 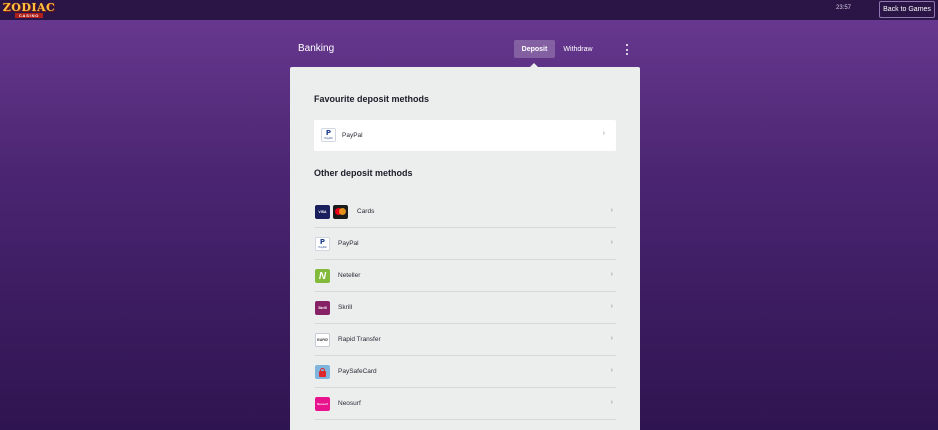 I want to click on method-row-cards: VISA Cards ›, so click(x=465, y=212).